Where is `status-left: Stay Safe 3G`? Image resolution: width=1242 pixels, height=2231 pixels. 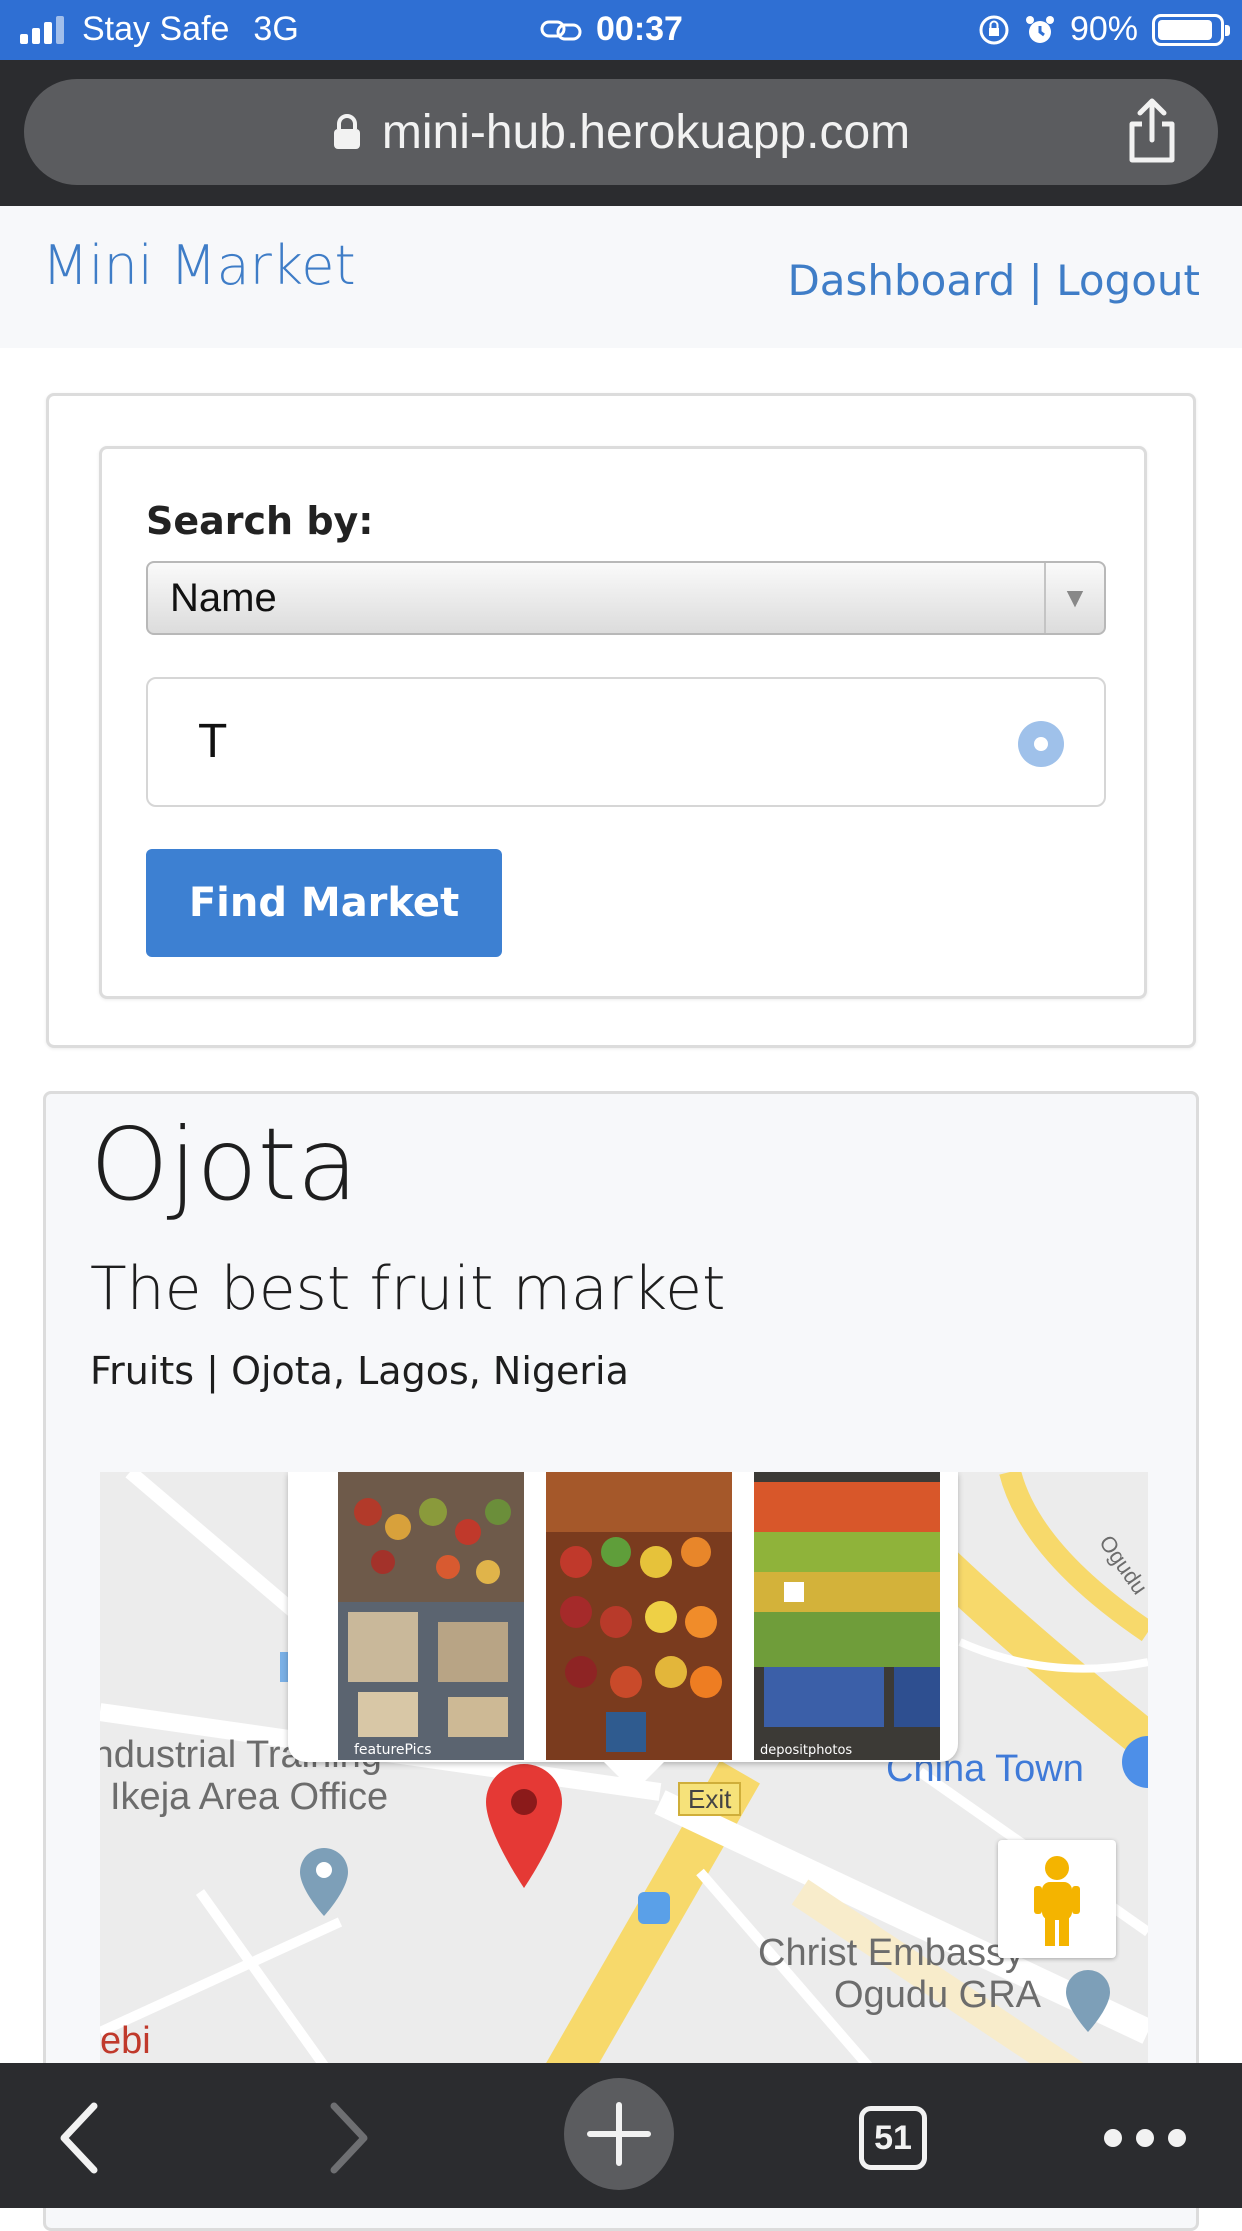 status-left: Stay Safe 3G is located at coordinates (159, 29).